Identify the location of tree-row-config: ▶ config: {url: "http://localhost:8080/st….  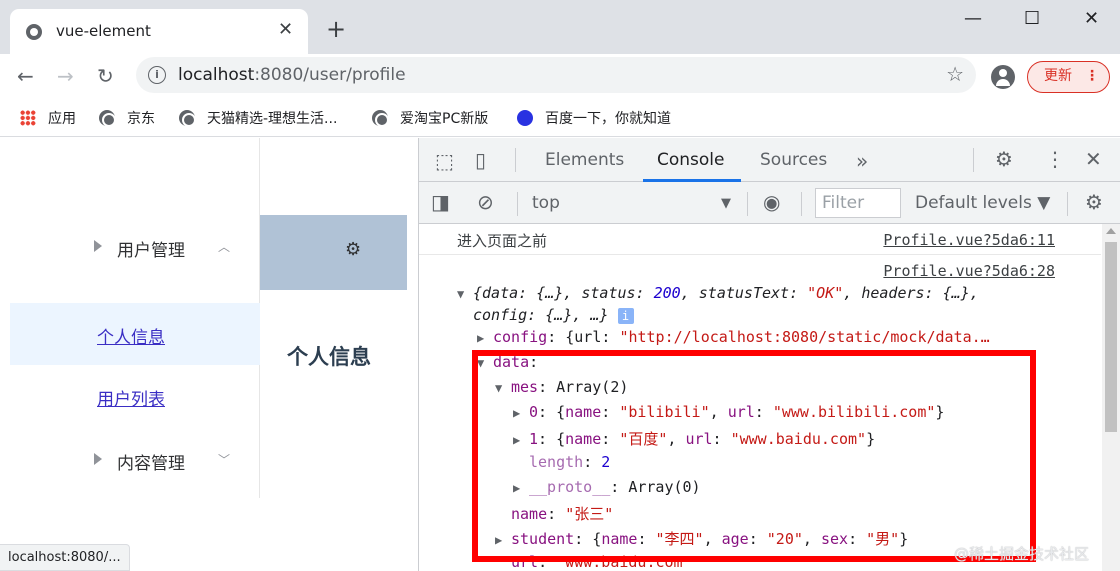
(733, 337).